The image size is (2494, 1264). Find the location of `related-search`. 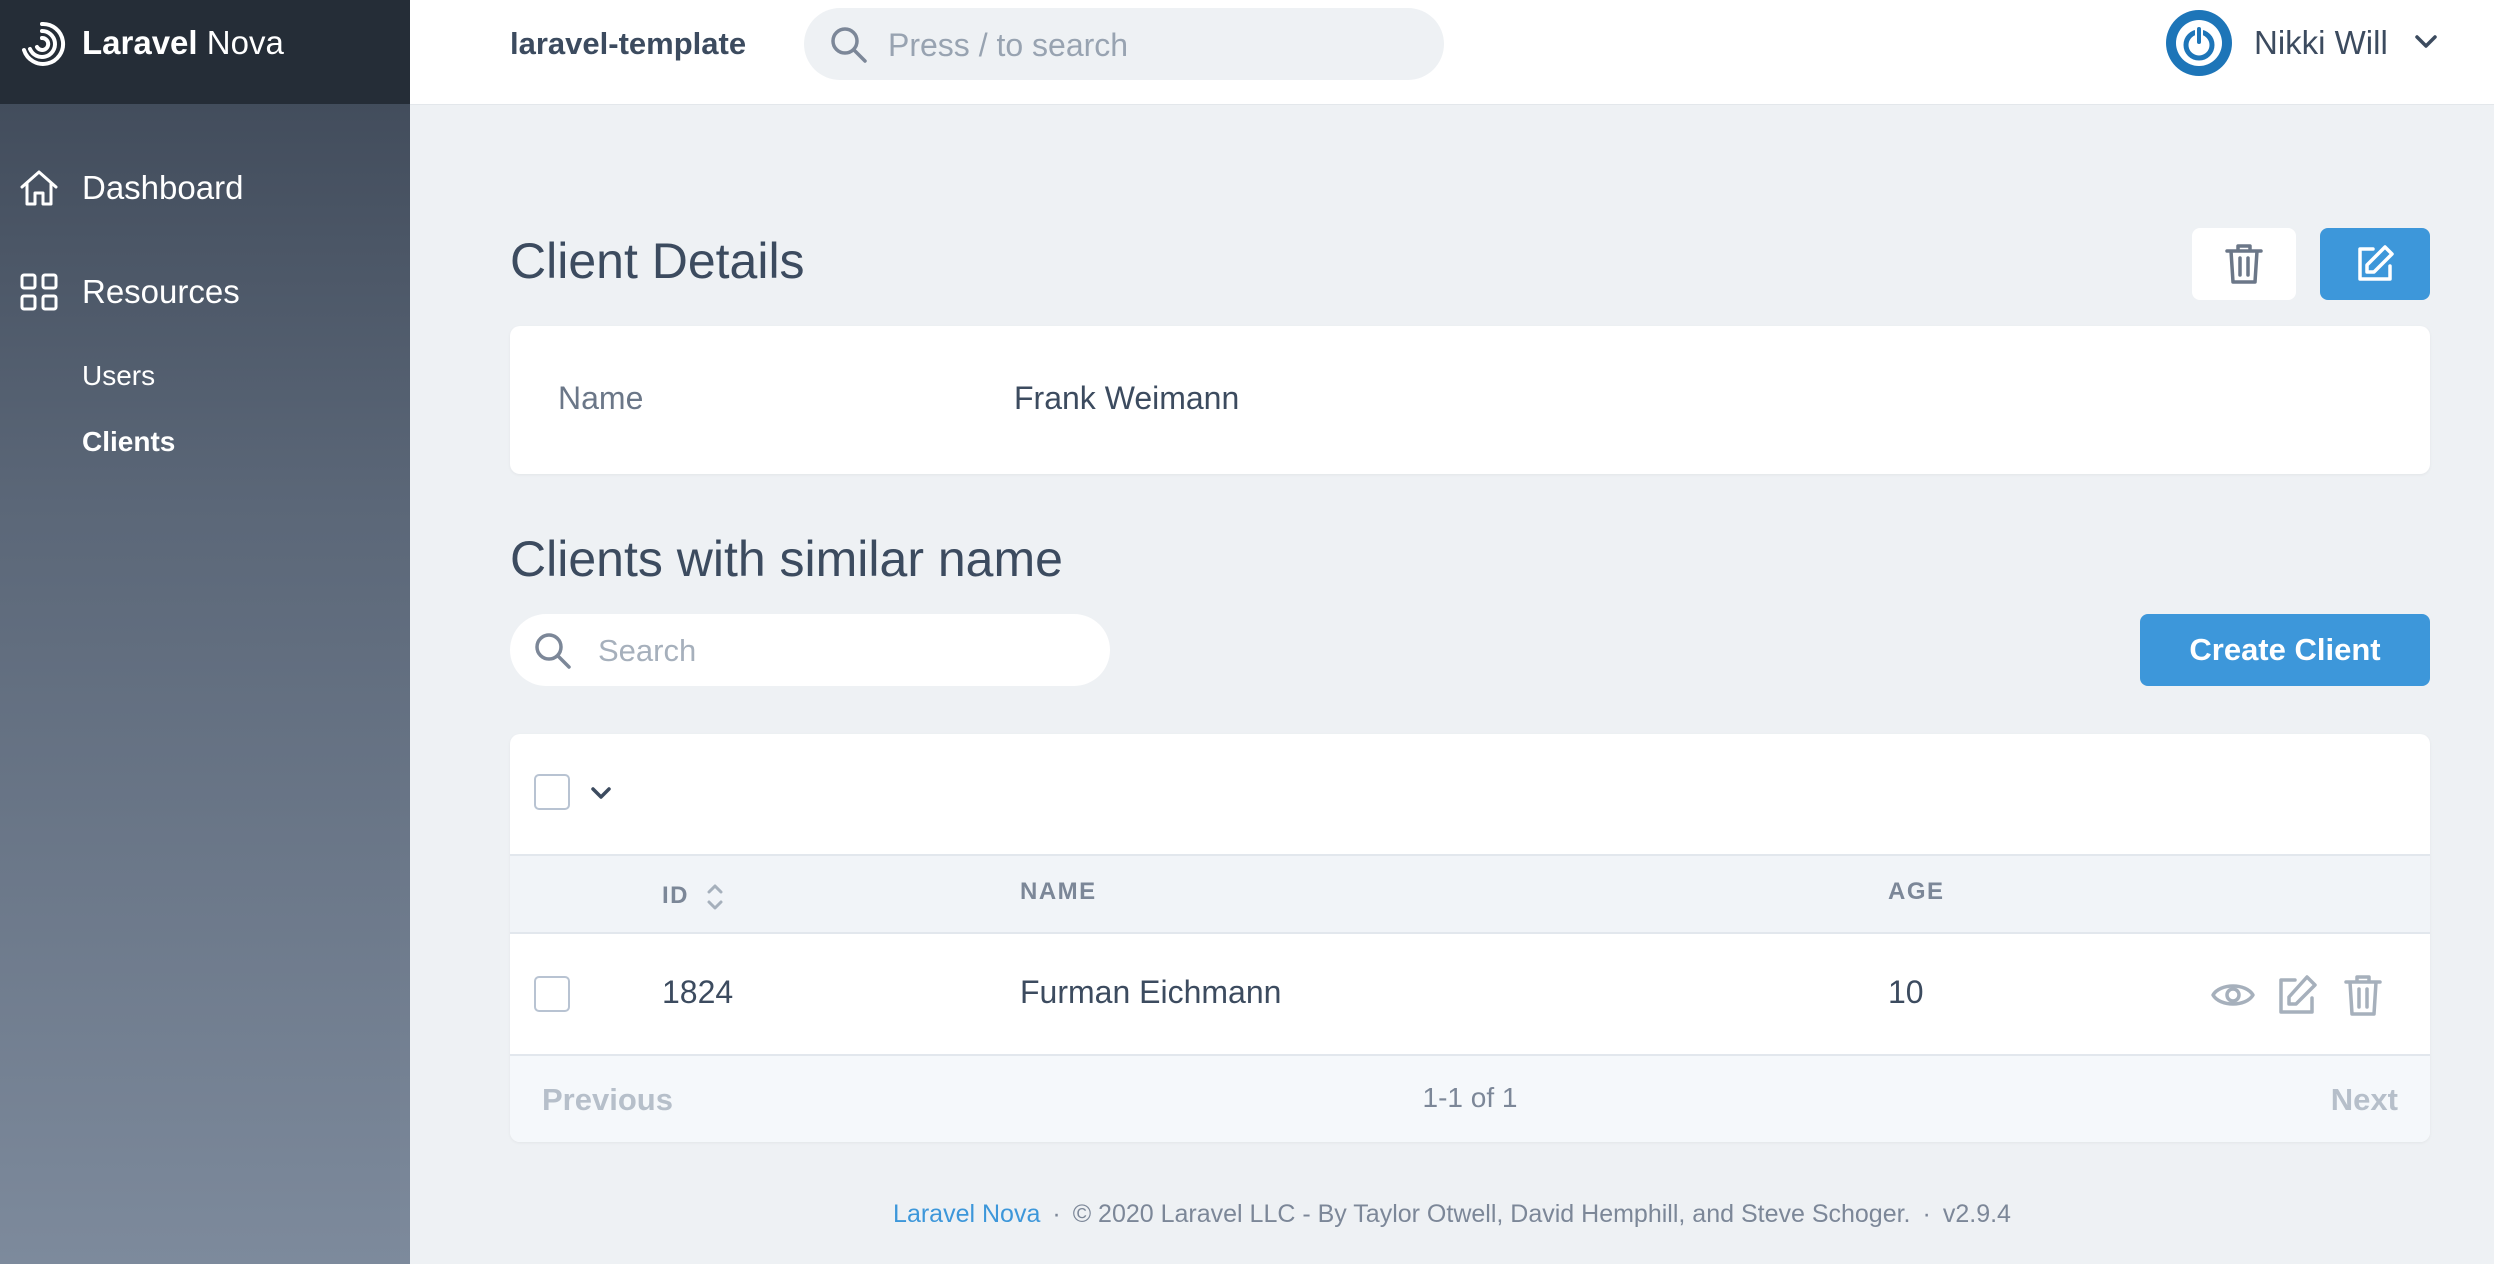

related-search is located at coordinates (810, 651).